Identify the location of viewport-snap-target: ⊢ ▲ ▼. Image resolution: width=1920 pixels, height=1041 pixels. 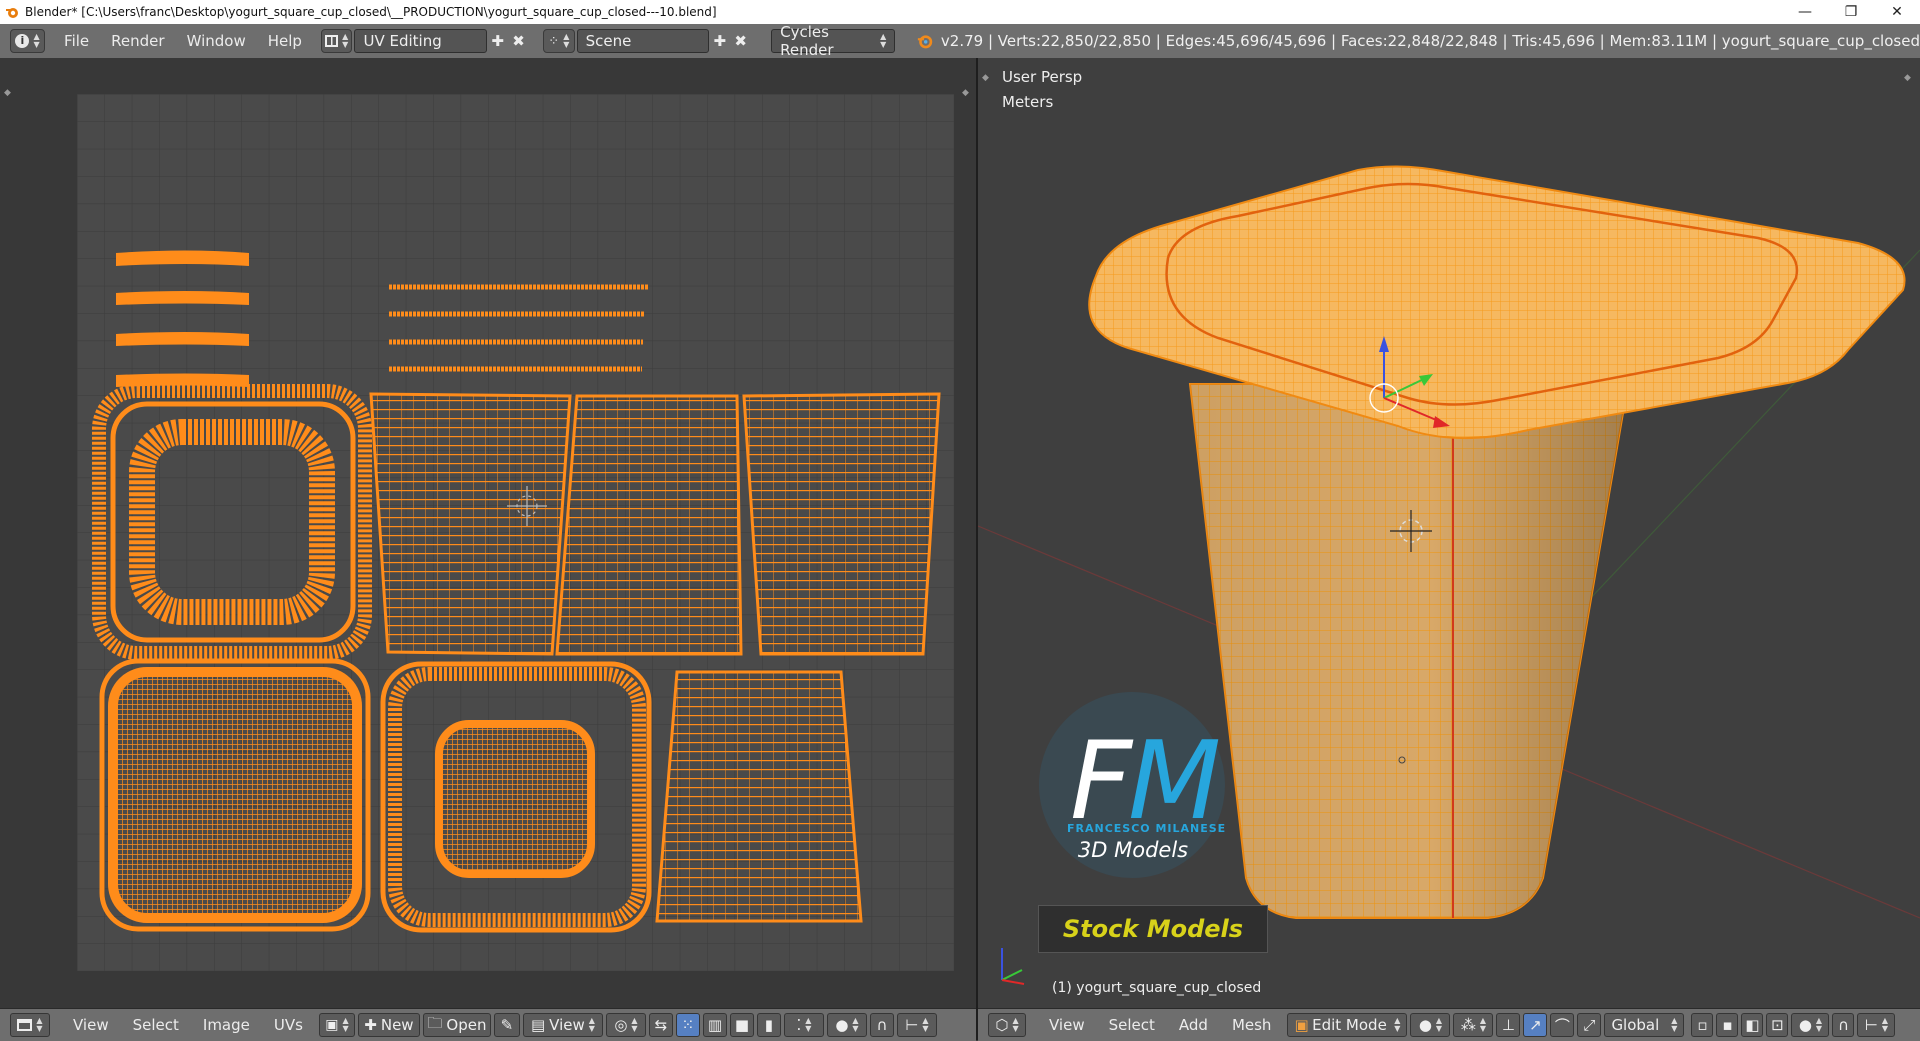
(1876, 1025).